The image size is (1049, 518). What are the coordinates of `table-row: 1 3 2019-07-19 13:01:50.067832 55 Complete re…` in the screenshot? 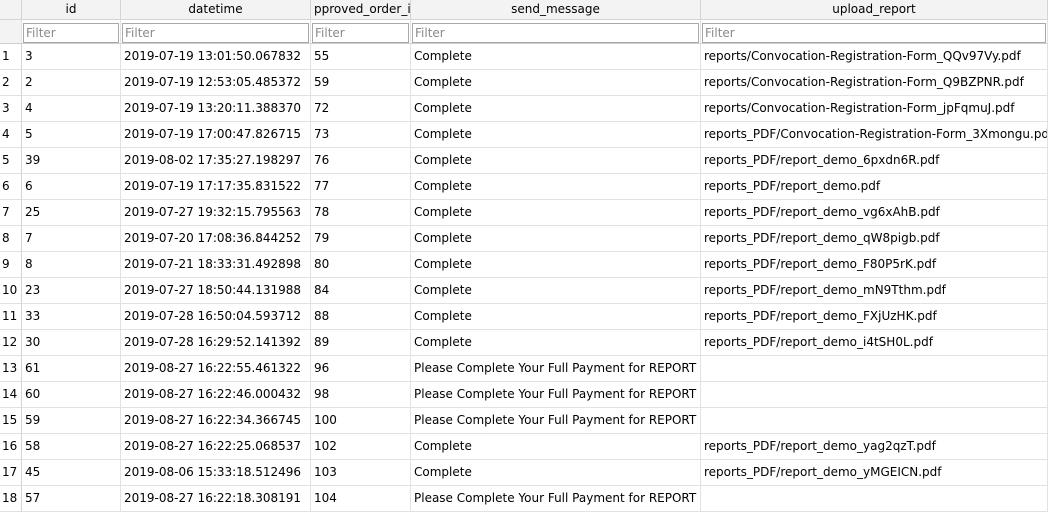 It's located at (524, 57).